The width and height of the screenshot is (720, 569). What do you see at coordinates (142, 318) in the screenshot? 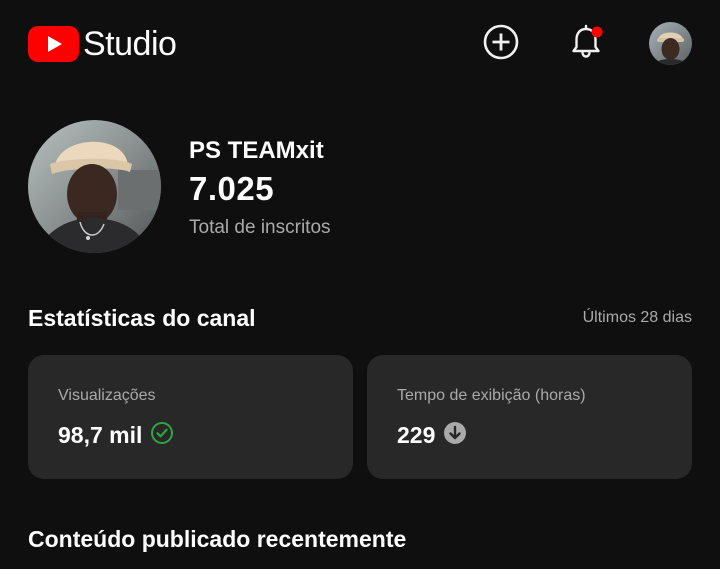
I see `channel-stats-title: Estatísticas do canal` at bounding box center [142, 318].